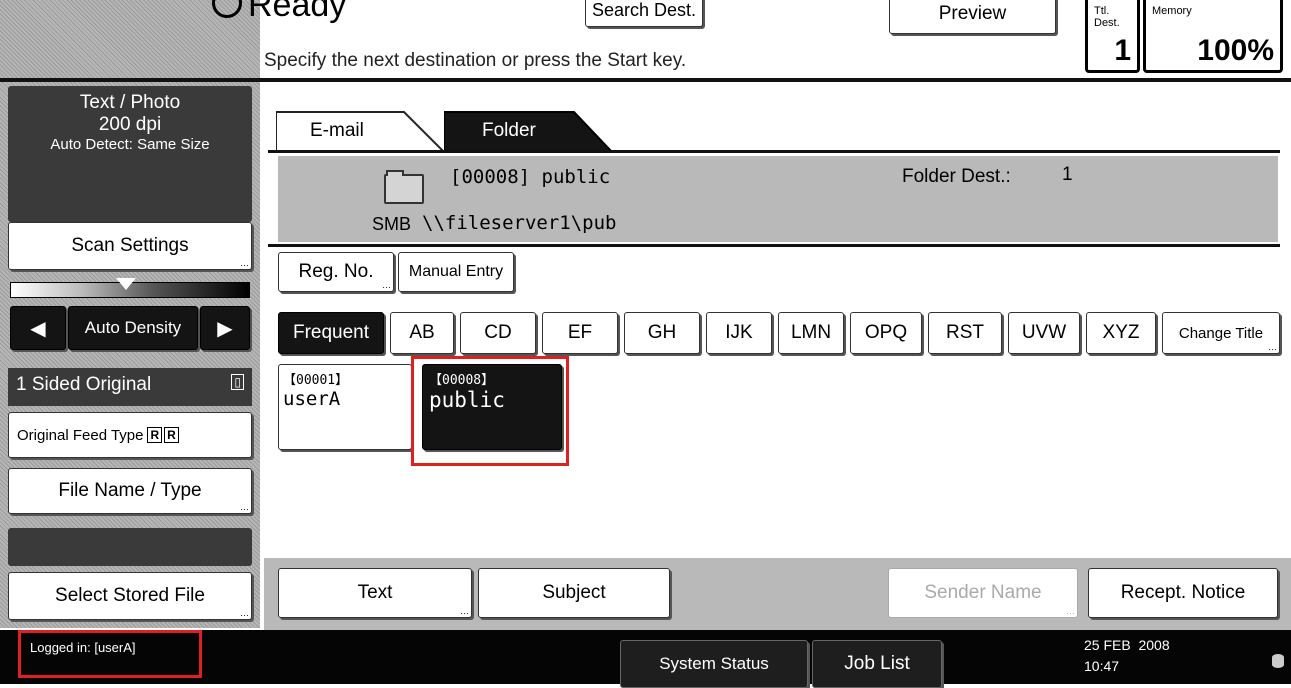 This screenshot has height=688, width=1291. I want to click on scan-mode-label: Text / Photo, so click(130, 102).